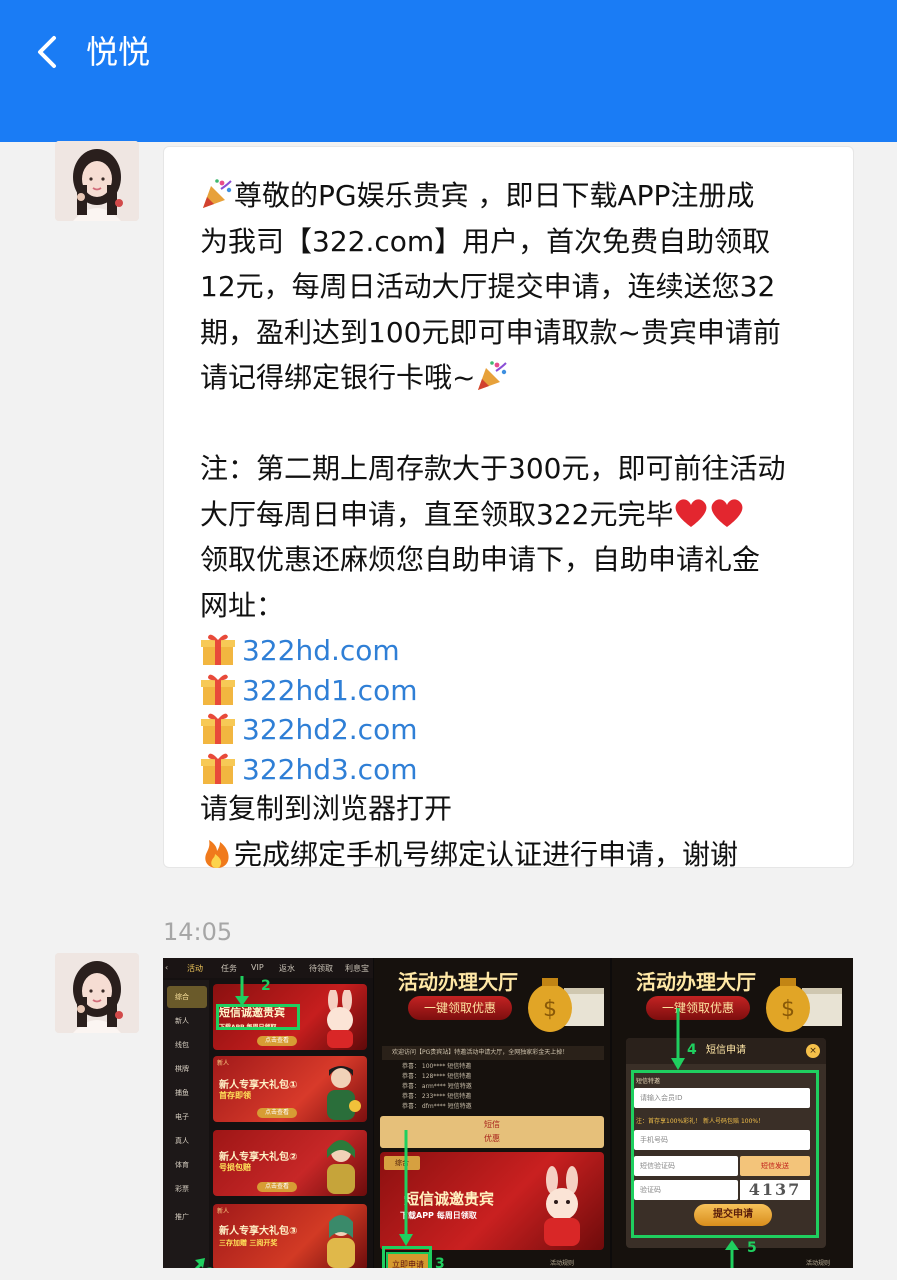 The image size is (897, 1280). What do you see at coordinates (187, 1117) in the screenshot?
I see `category-item: 电子` at bounding box center [187, 1117].